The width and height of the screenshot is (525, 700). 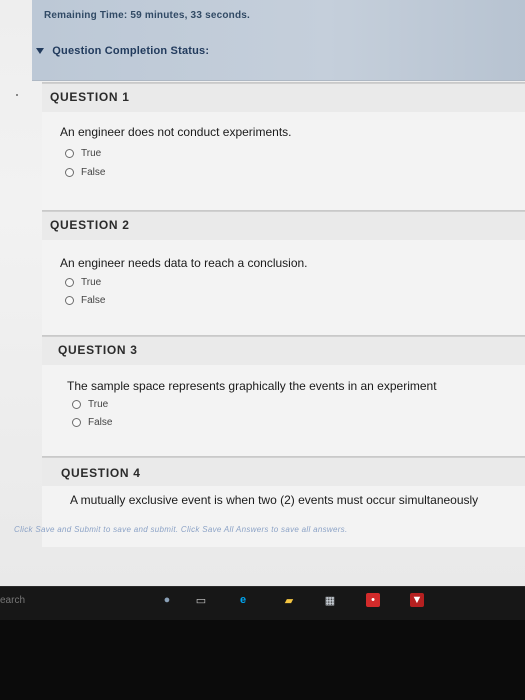 What do you see at coordinates (283, 225) in the screenshot?
I see `question-header-2: QUESTION 2` at bounding box center [283, 225].